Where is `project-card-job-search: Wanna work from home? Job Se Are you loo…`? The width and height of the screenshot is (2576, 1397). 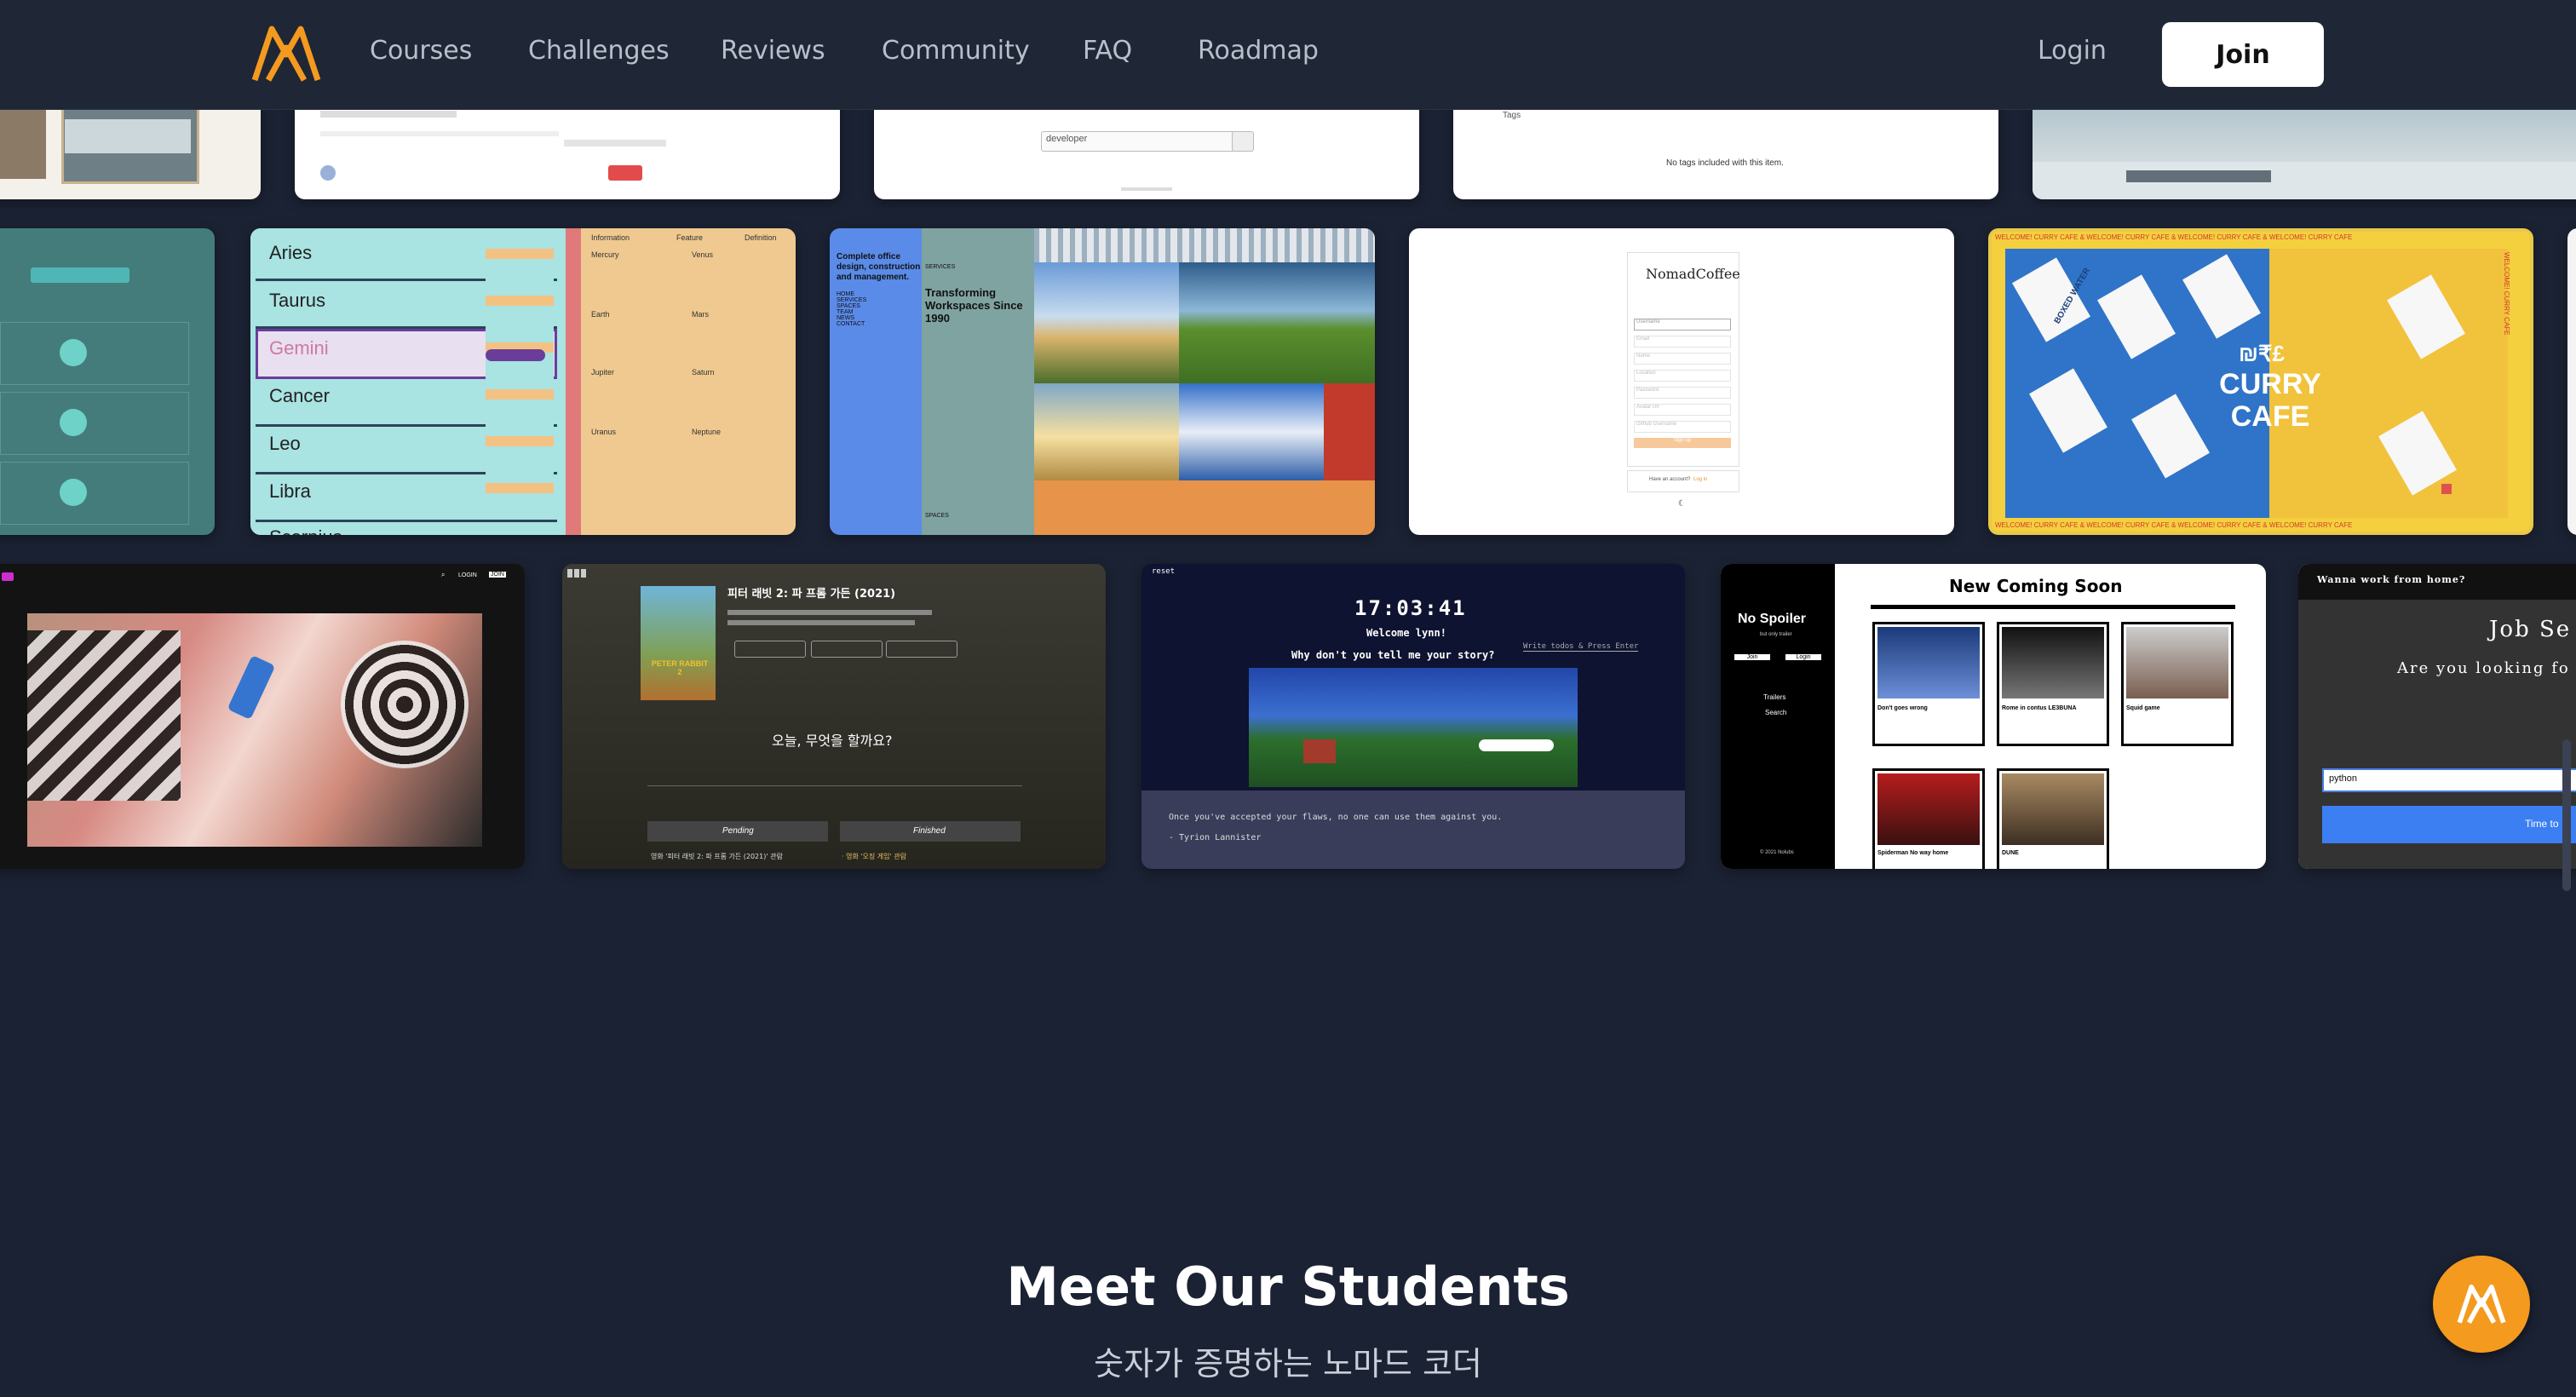
project-card-job-search: Wanna work from home? Job Se Are you loo… is located at coordinates (2437, 716).